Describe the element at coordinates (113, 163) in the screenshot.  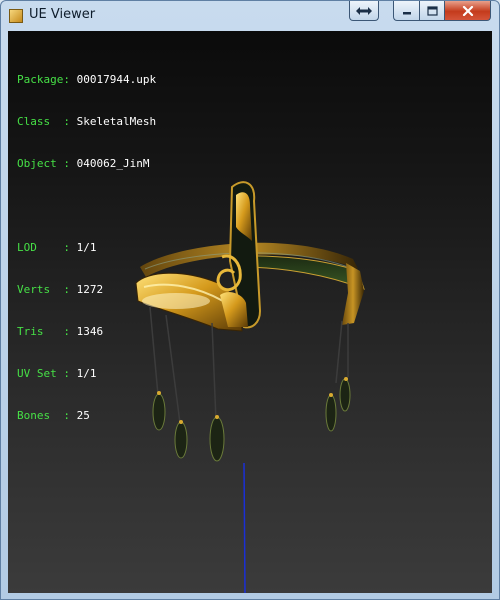
I see `object-value: 040062_JinM` at that location.